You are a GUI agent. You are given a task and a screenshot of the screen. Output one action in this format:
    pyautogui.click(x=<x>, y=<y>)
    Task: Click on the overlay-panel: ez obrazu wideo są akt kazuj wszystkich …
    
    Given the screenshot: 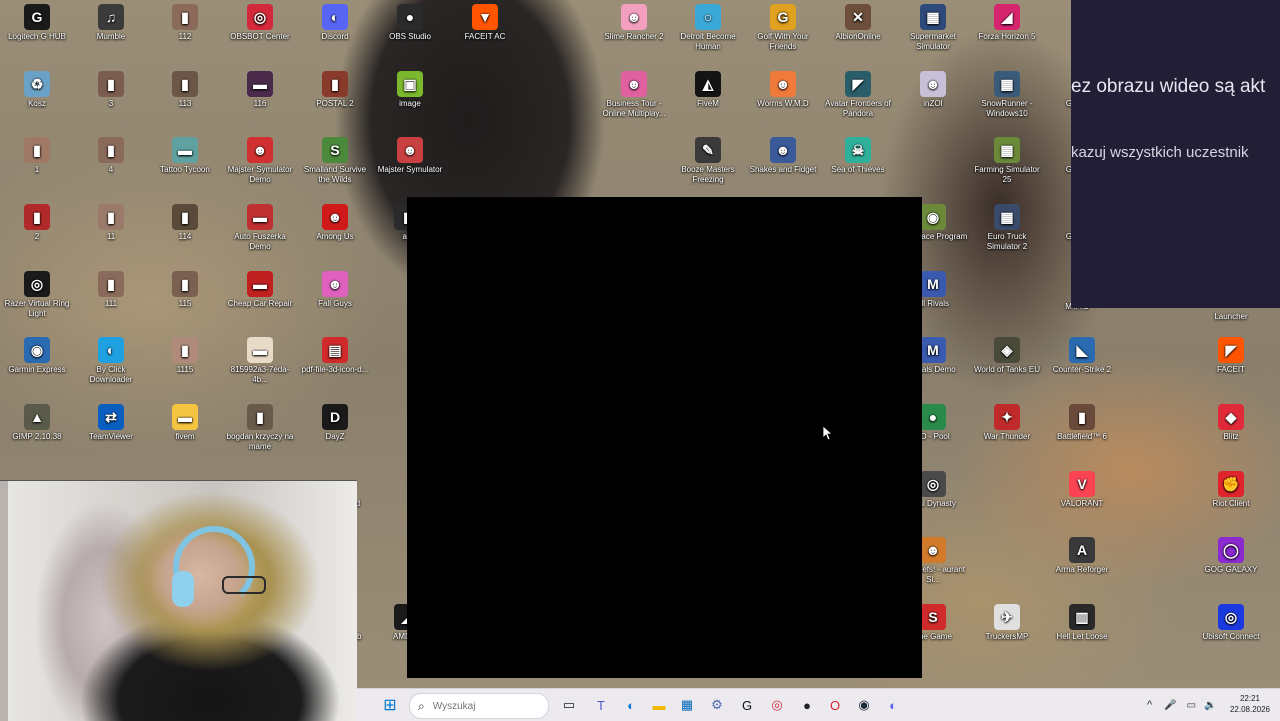 What is the action you would take?
    pyautogui.click(x=1175, y=154)
    